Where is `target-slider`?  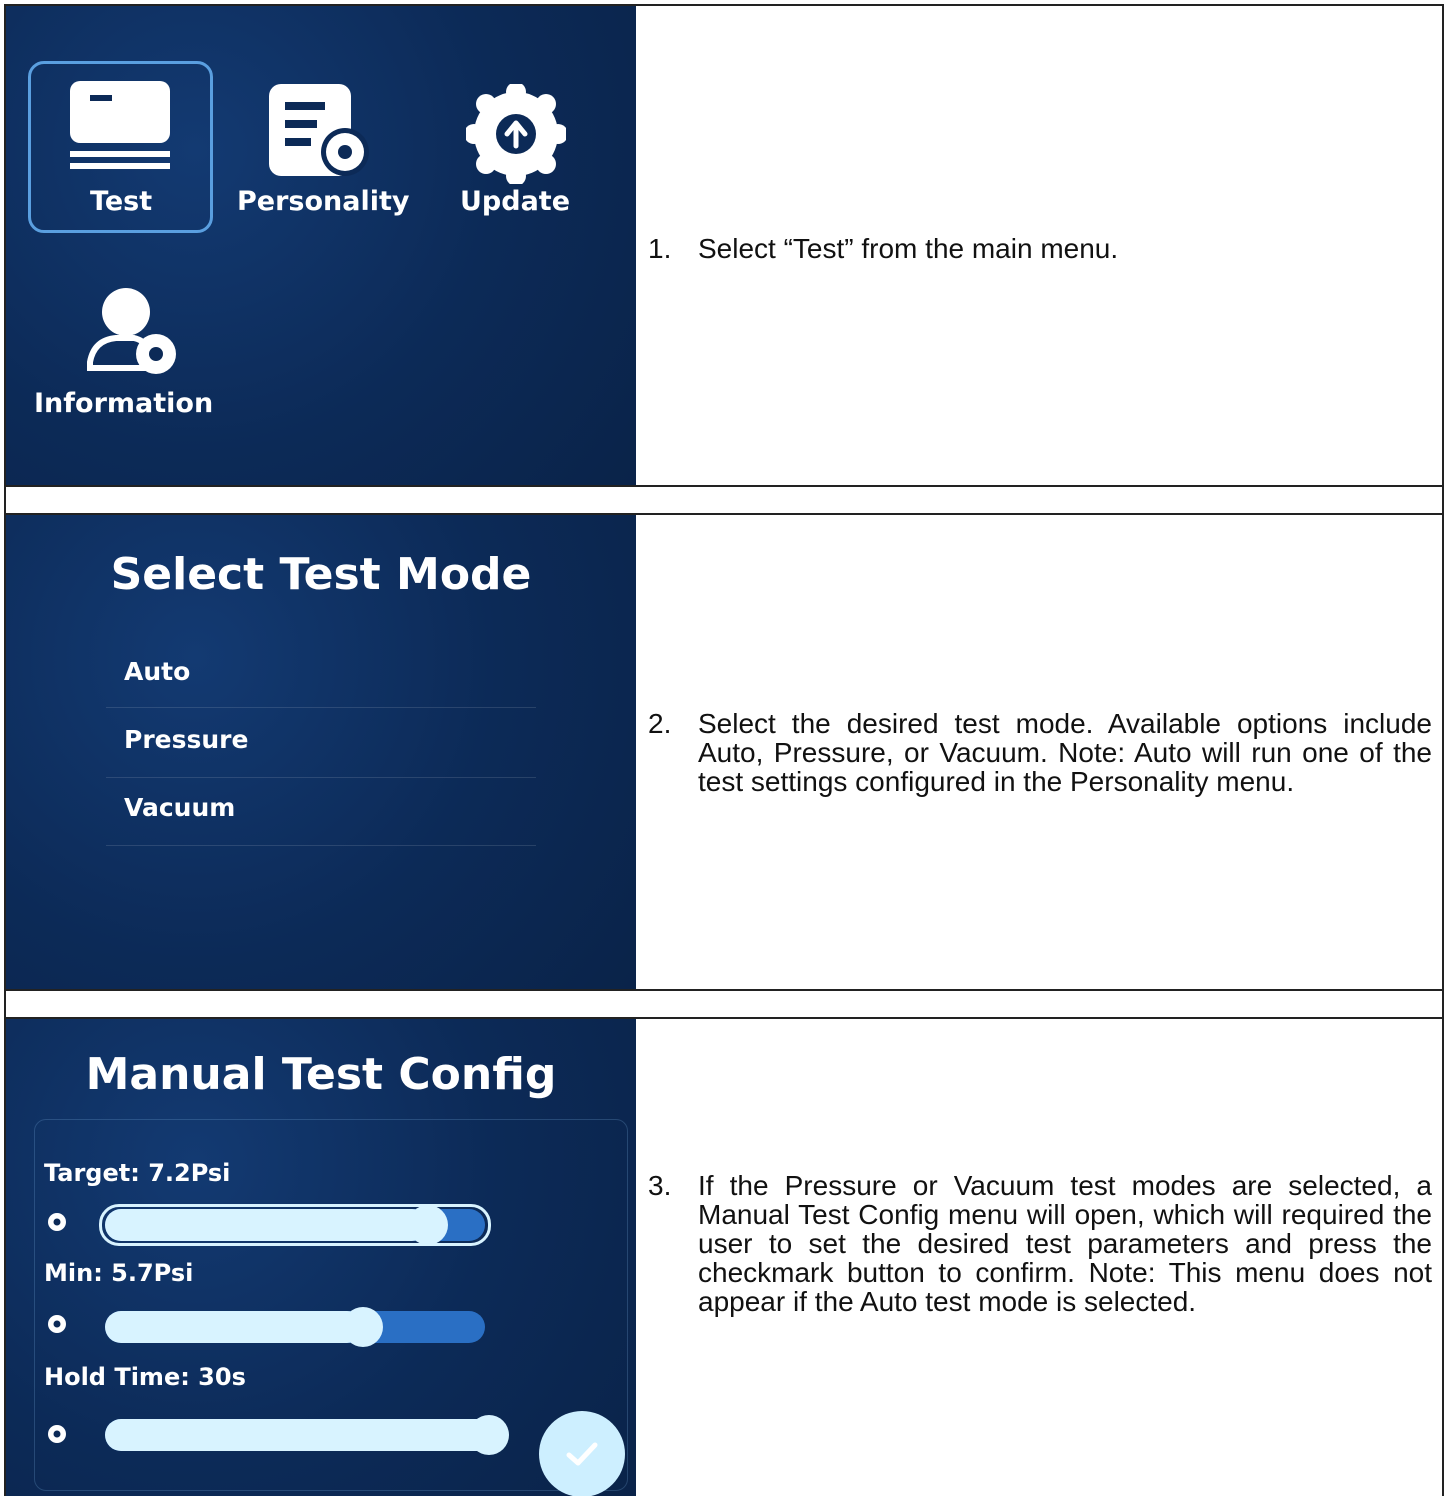
target-slider is located at coordinates (295, 1225).